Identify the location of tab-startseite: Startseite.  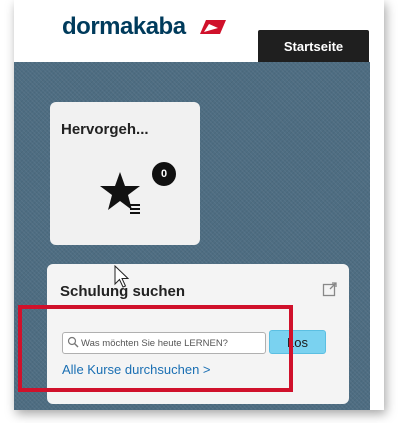
(313, 46).